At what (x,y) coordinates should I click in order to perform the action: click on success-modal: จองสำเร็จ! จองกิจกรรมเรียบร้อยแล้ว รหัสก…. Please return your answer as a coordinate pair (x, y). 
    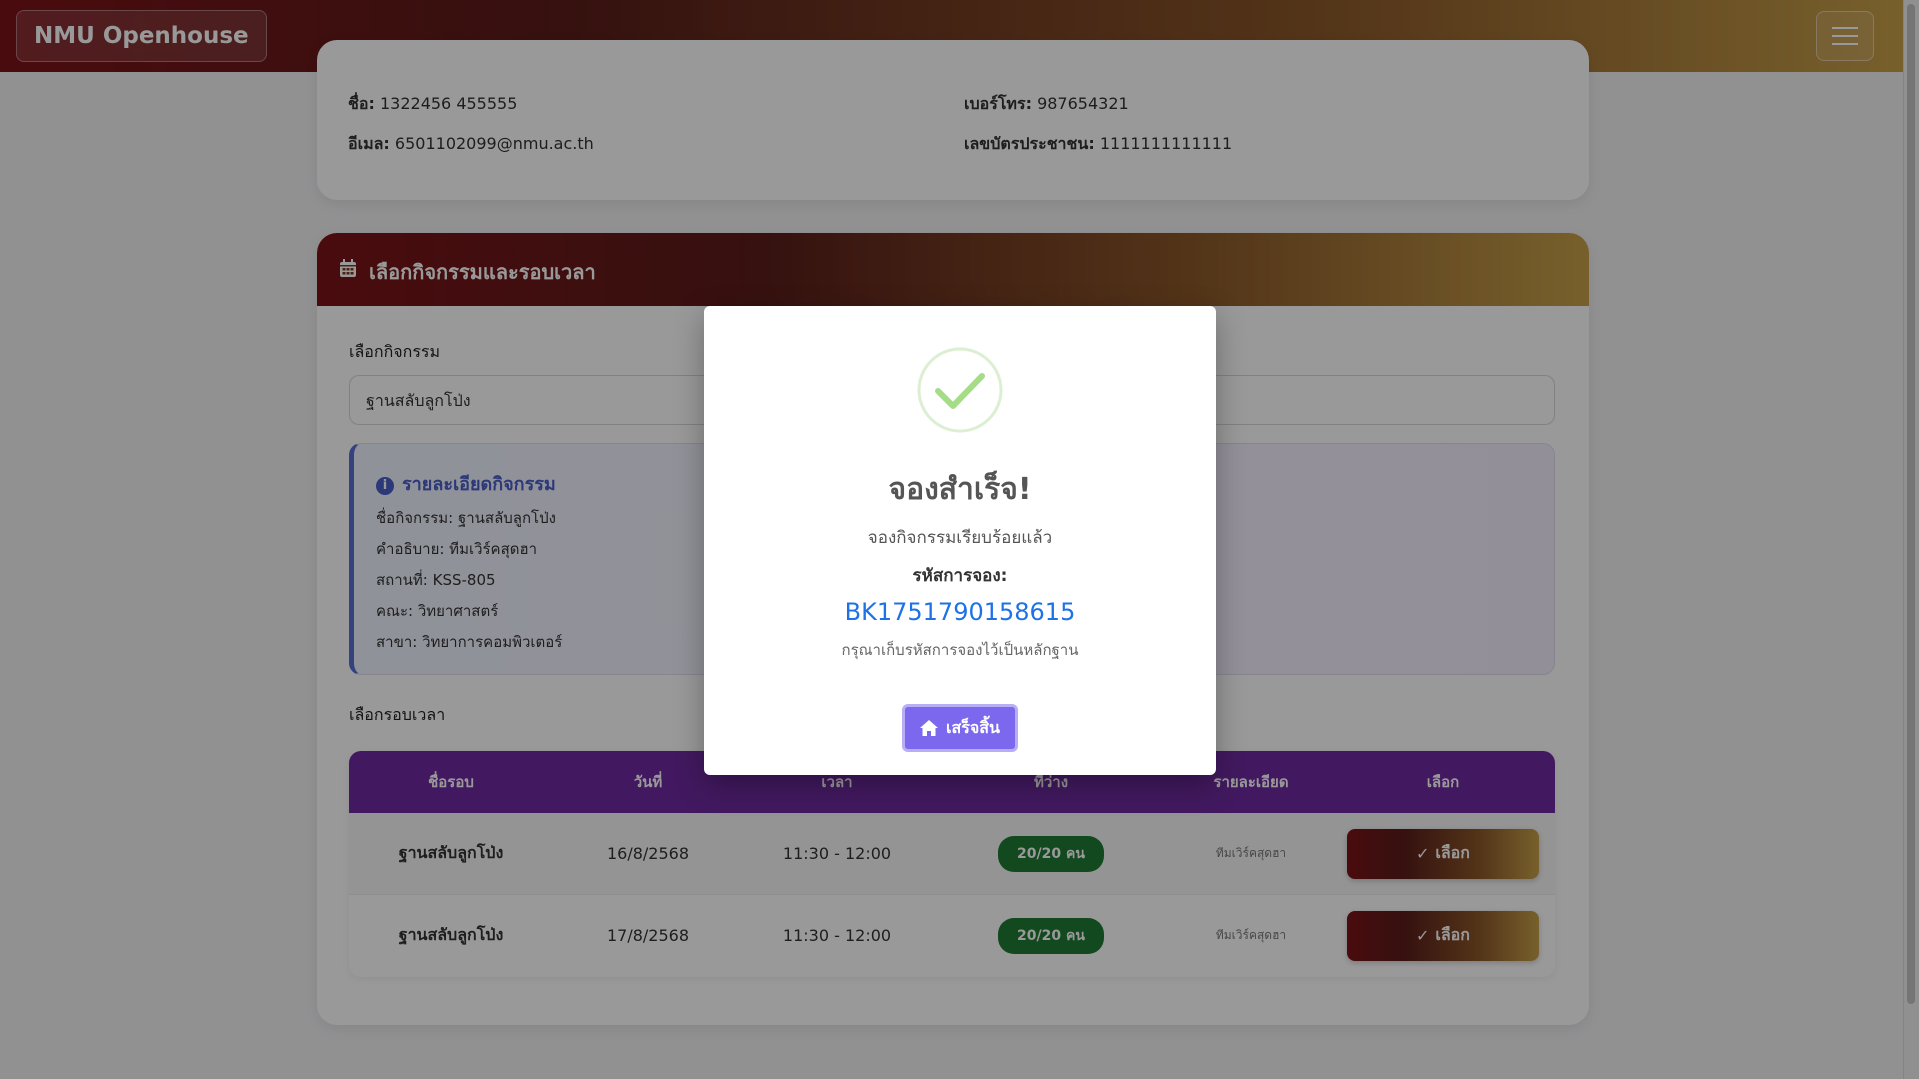
    Looking at the image, I should click on (960, 540).